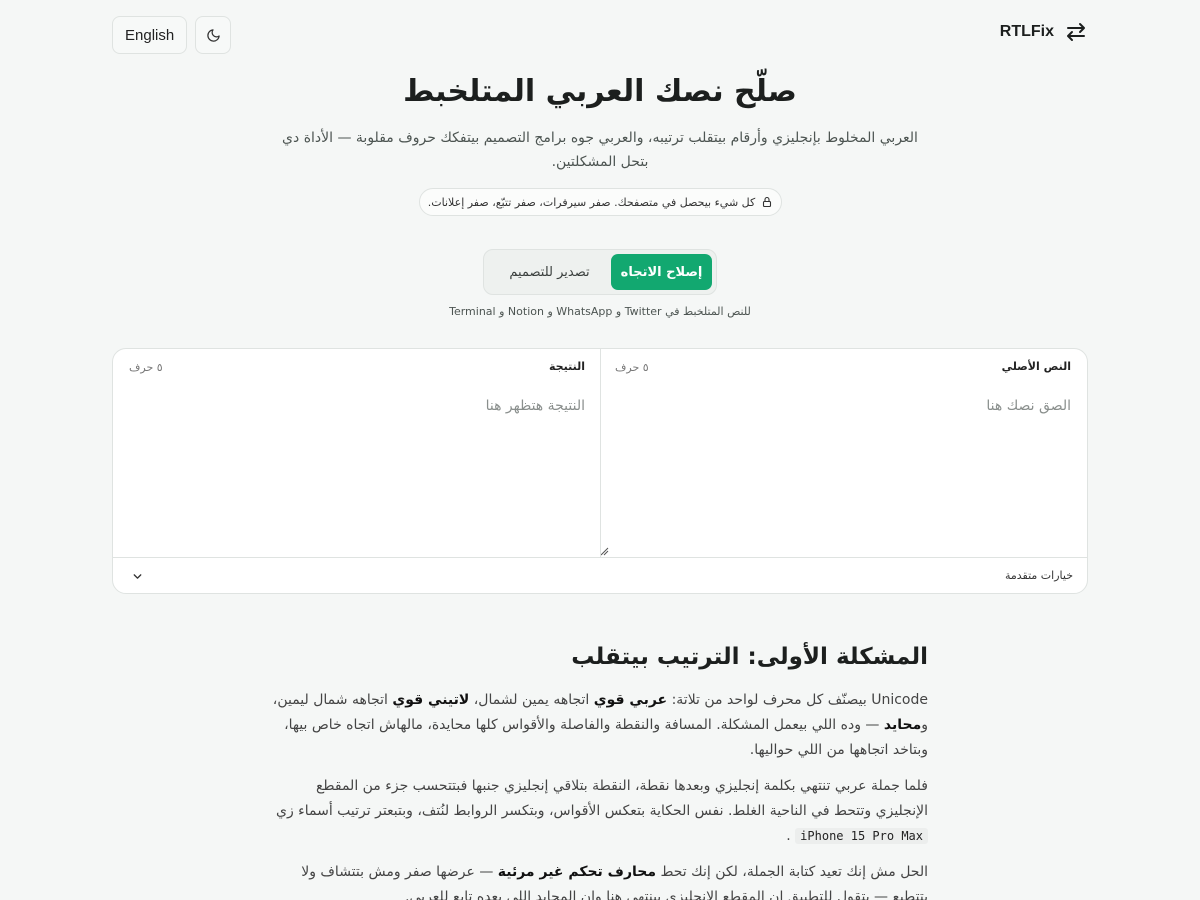  What do you see at coordinates (902, 725) in the screenshot?
I see `text-strong: محايد` at bounding box center [902, 725].